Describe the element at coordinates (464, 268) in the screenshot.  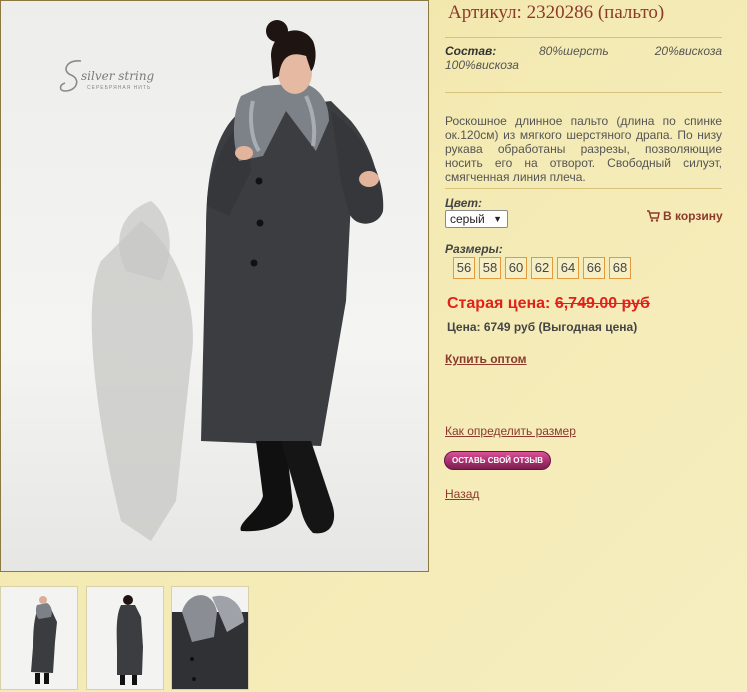
I see `size-option: 56` at that location.